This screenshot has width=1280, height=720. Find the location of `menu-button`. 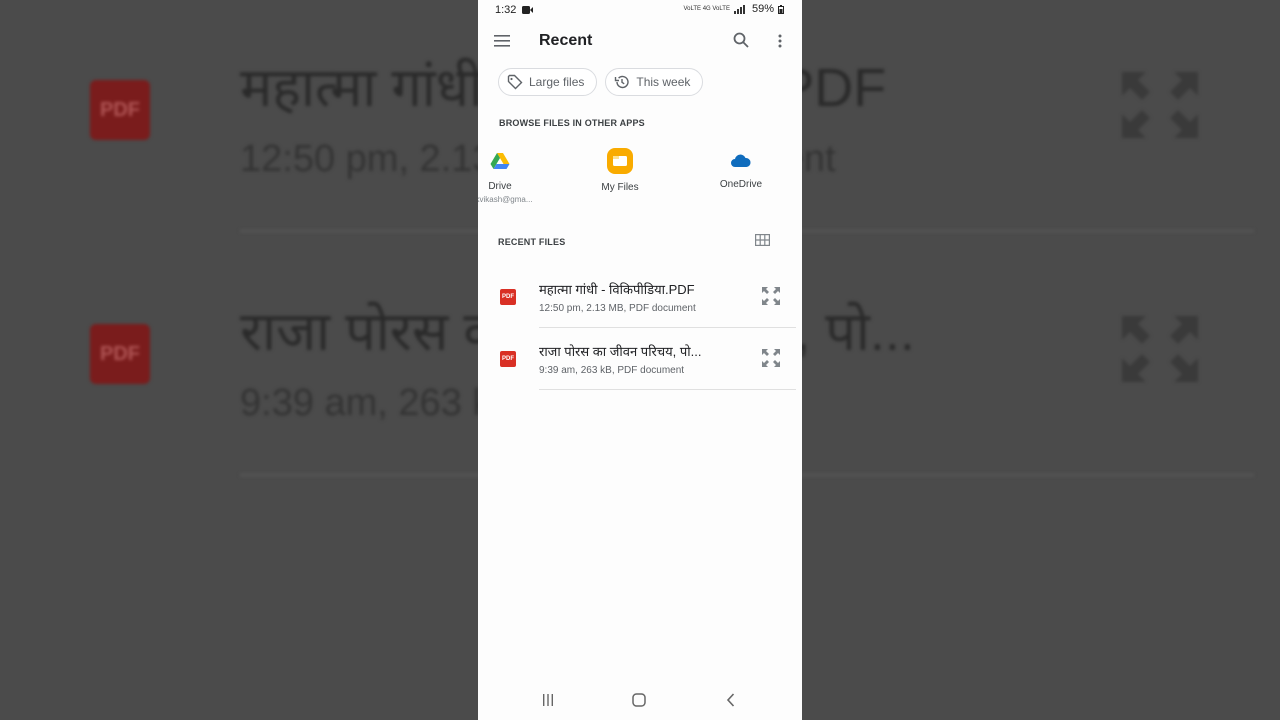

menu-button is located at coordinates (502, 41).